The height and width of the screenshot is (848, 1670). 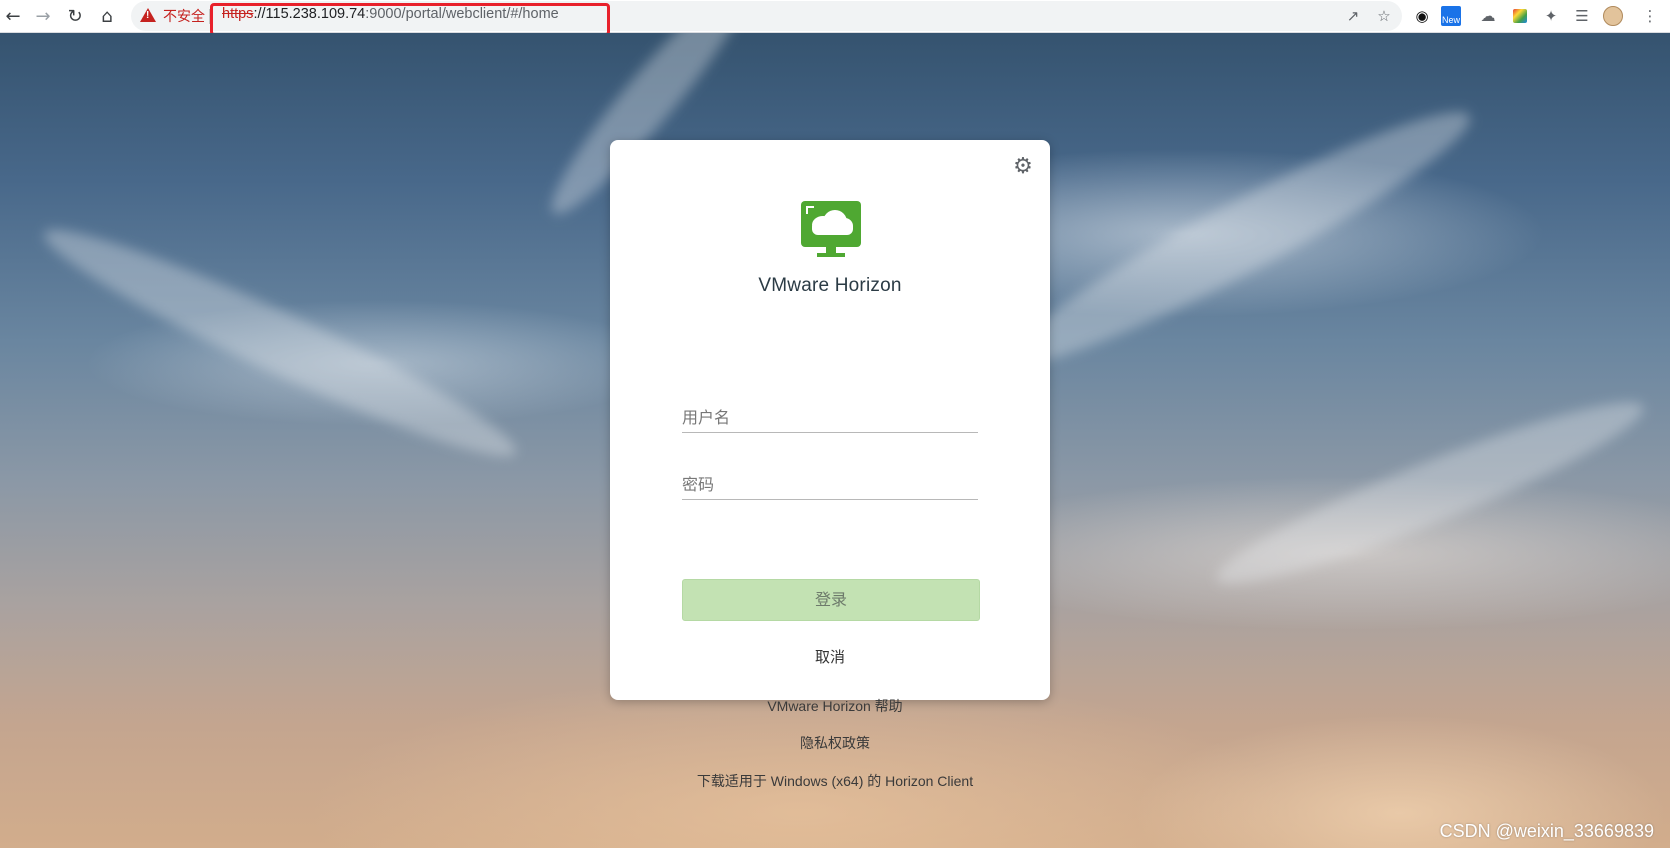 What do you see at coordinates (835, 706) in the screenshot?
I see `help-link: VMware Horizon 帮助` at bounding box center [835, 706].